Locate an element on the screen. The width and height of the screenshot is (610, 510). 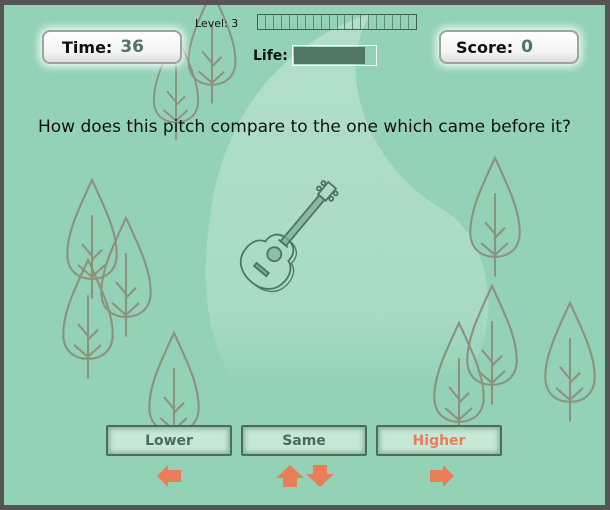
level-label: Level: 3 is located at coordinates (217, 23).